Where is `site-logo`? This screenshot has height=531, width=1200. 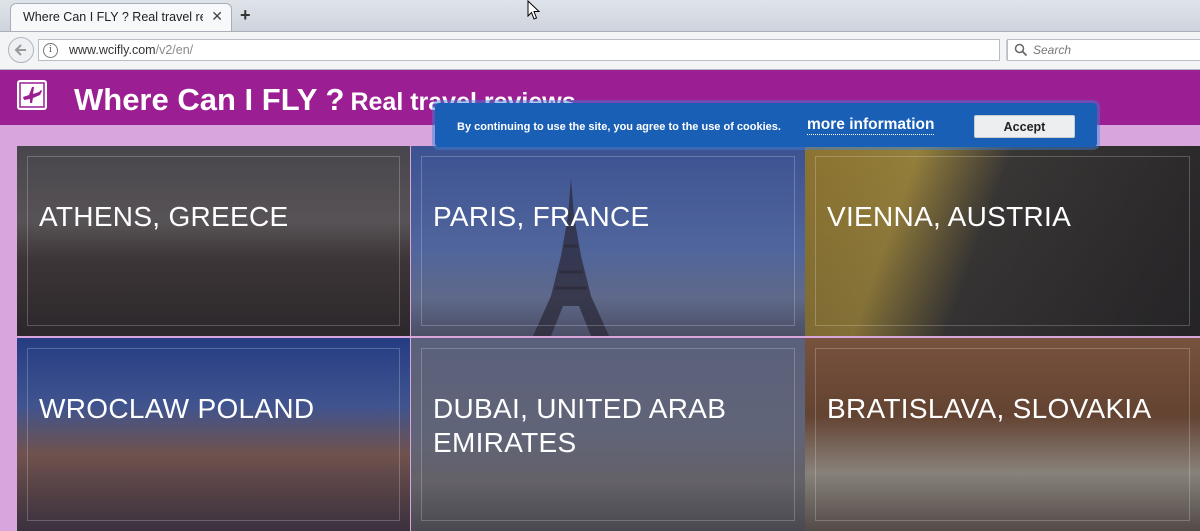 site-logo is located at coordinates (32, 95).